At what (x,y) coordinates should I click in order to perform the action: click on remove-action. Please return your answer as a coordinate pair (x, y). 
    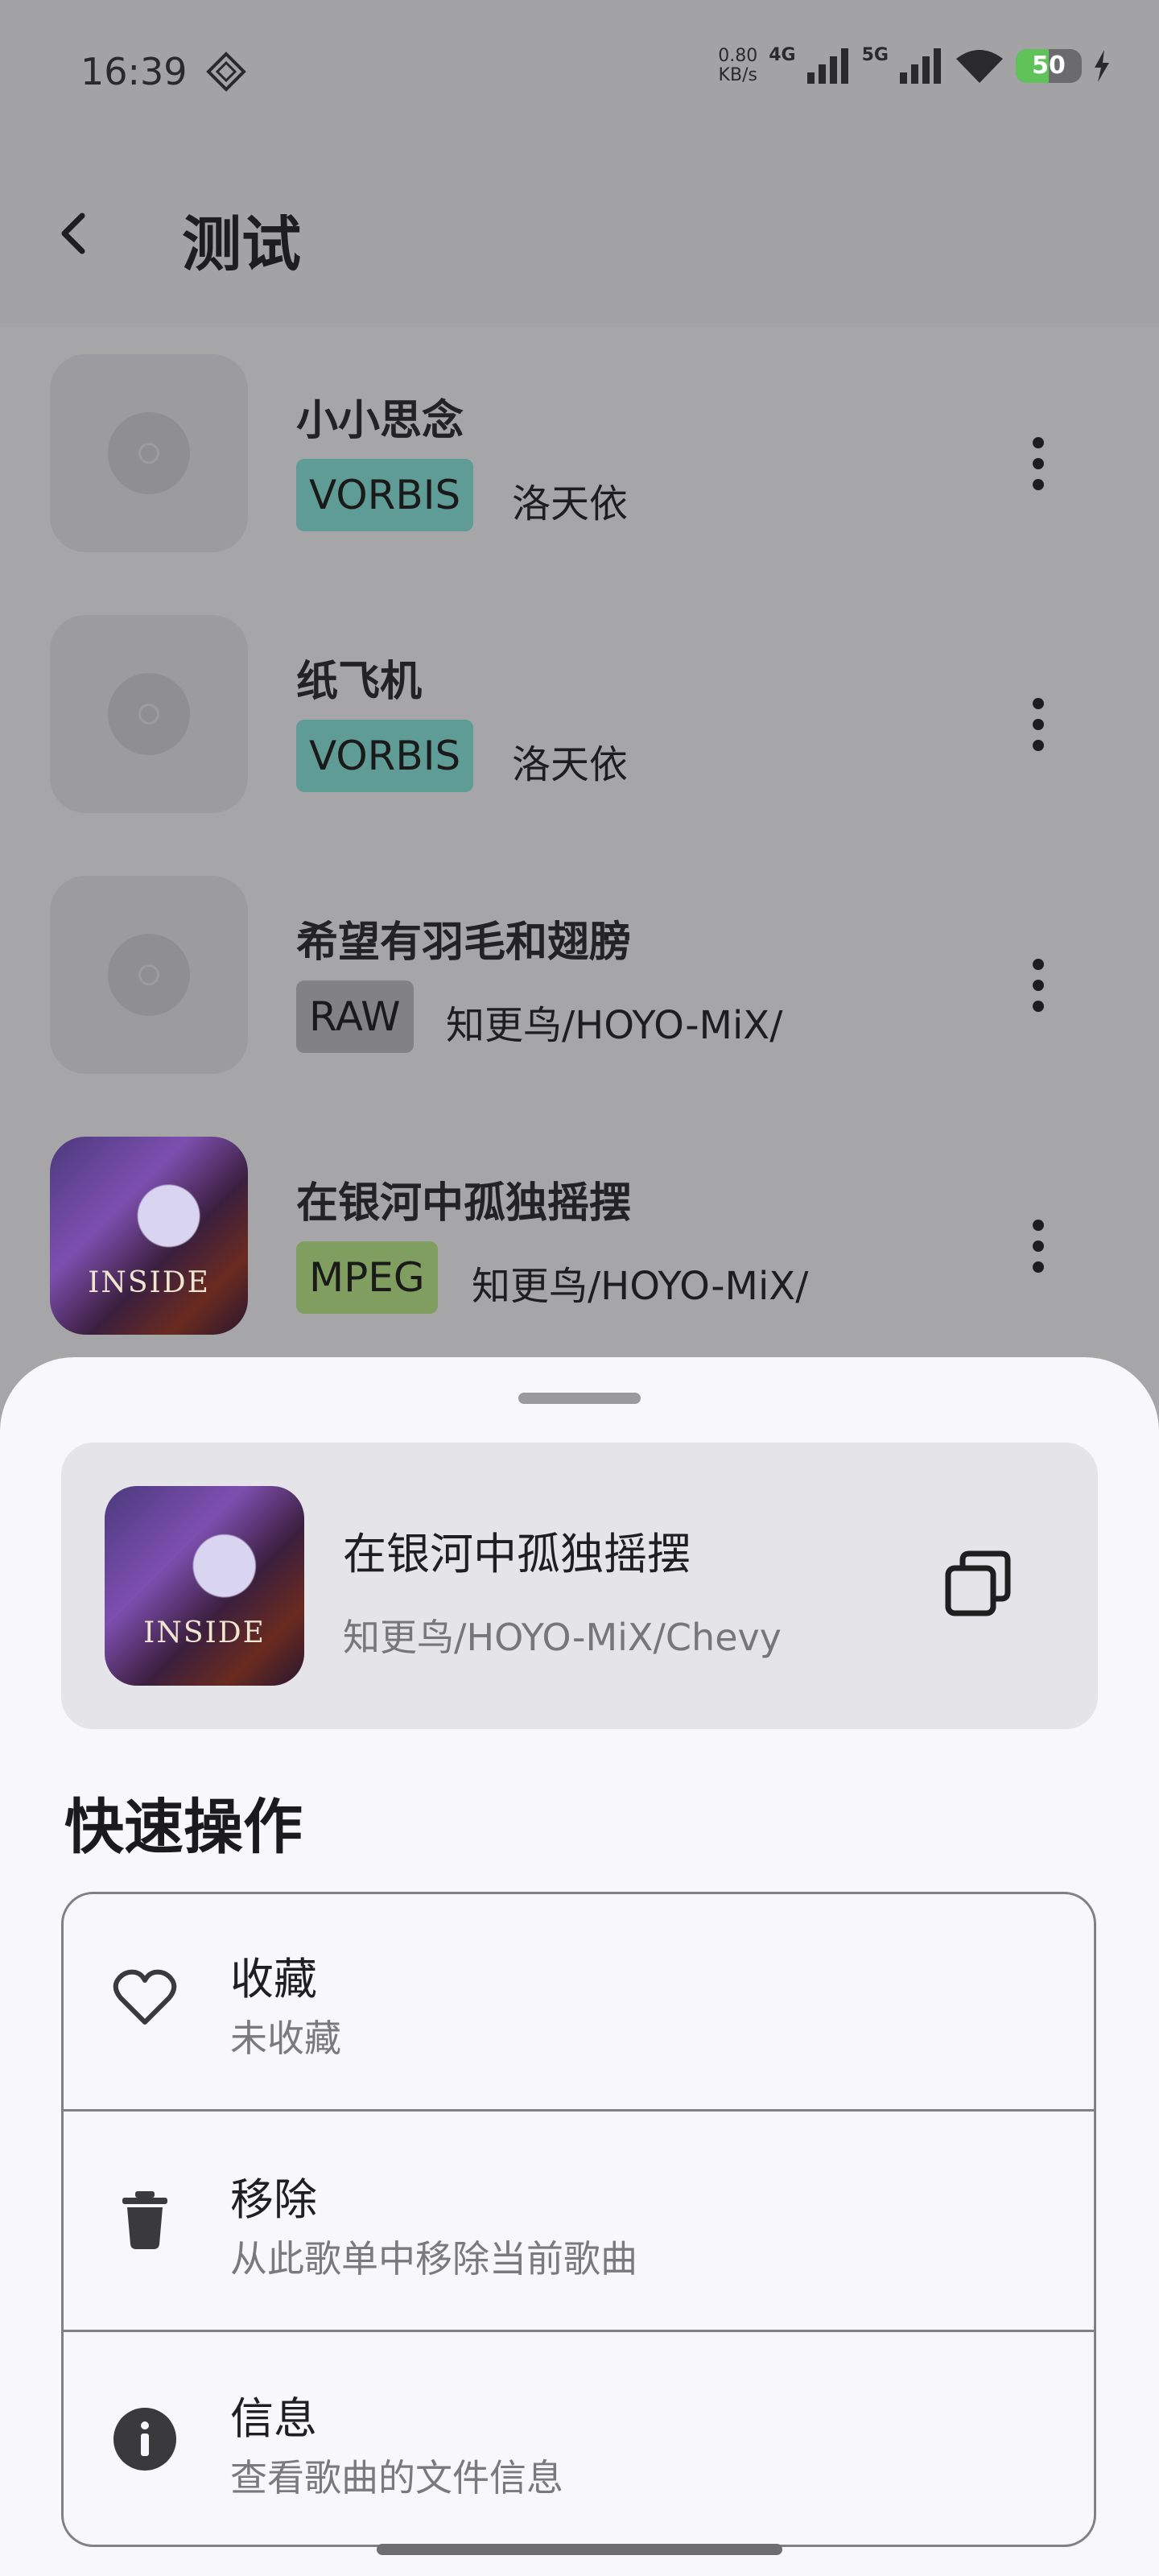
    Looking at the image, I should click on (578, 2221).